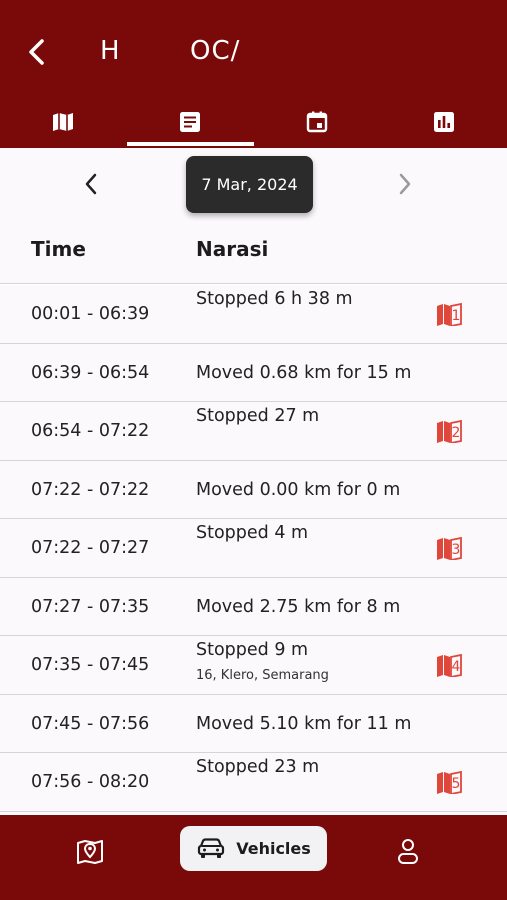 The image size is (507, 900). Describe the element at coordinates (90, 372) in the screenshot. I see `row-time: 06:39 - 06:54` at that location.